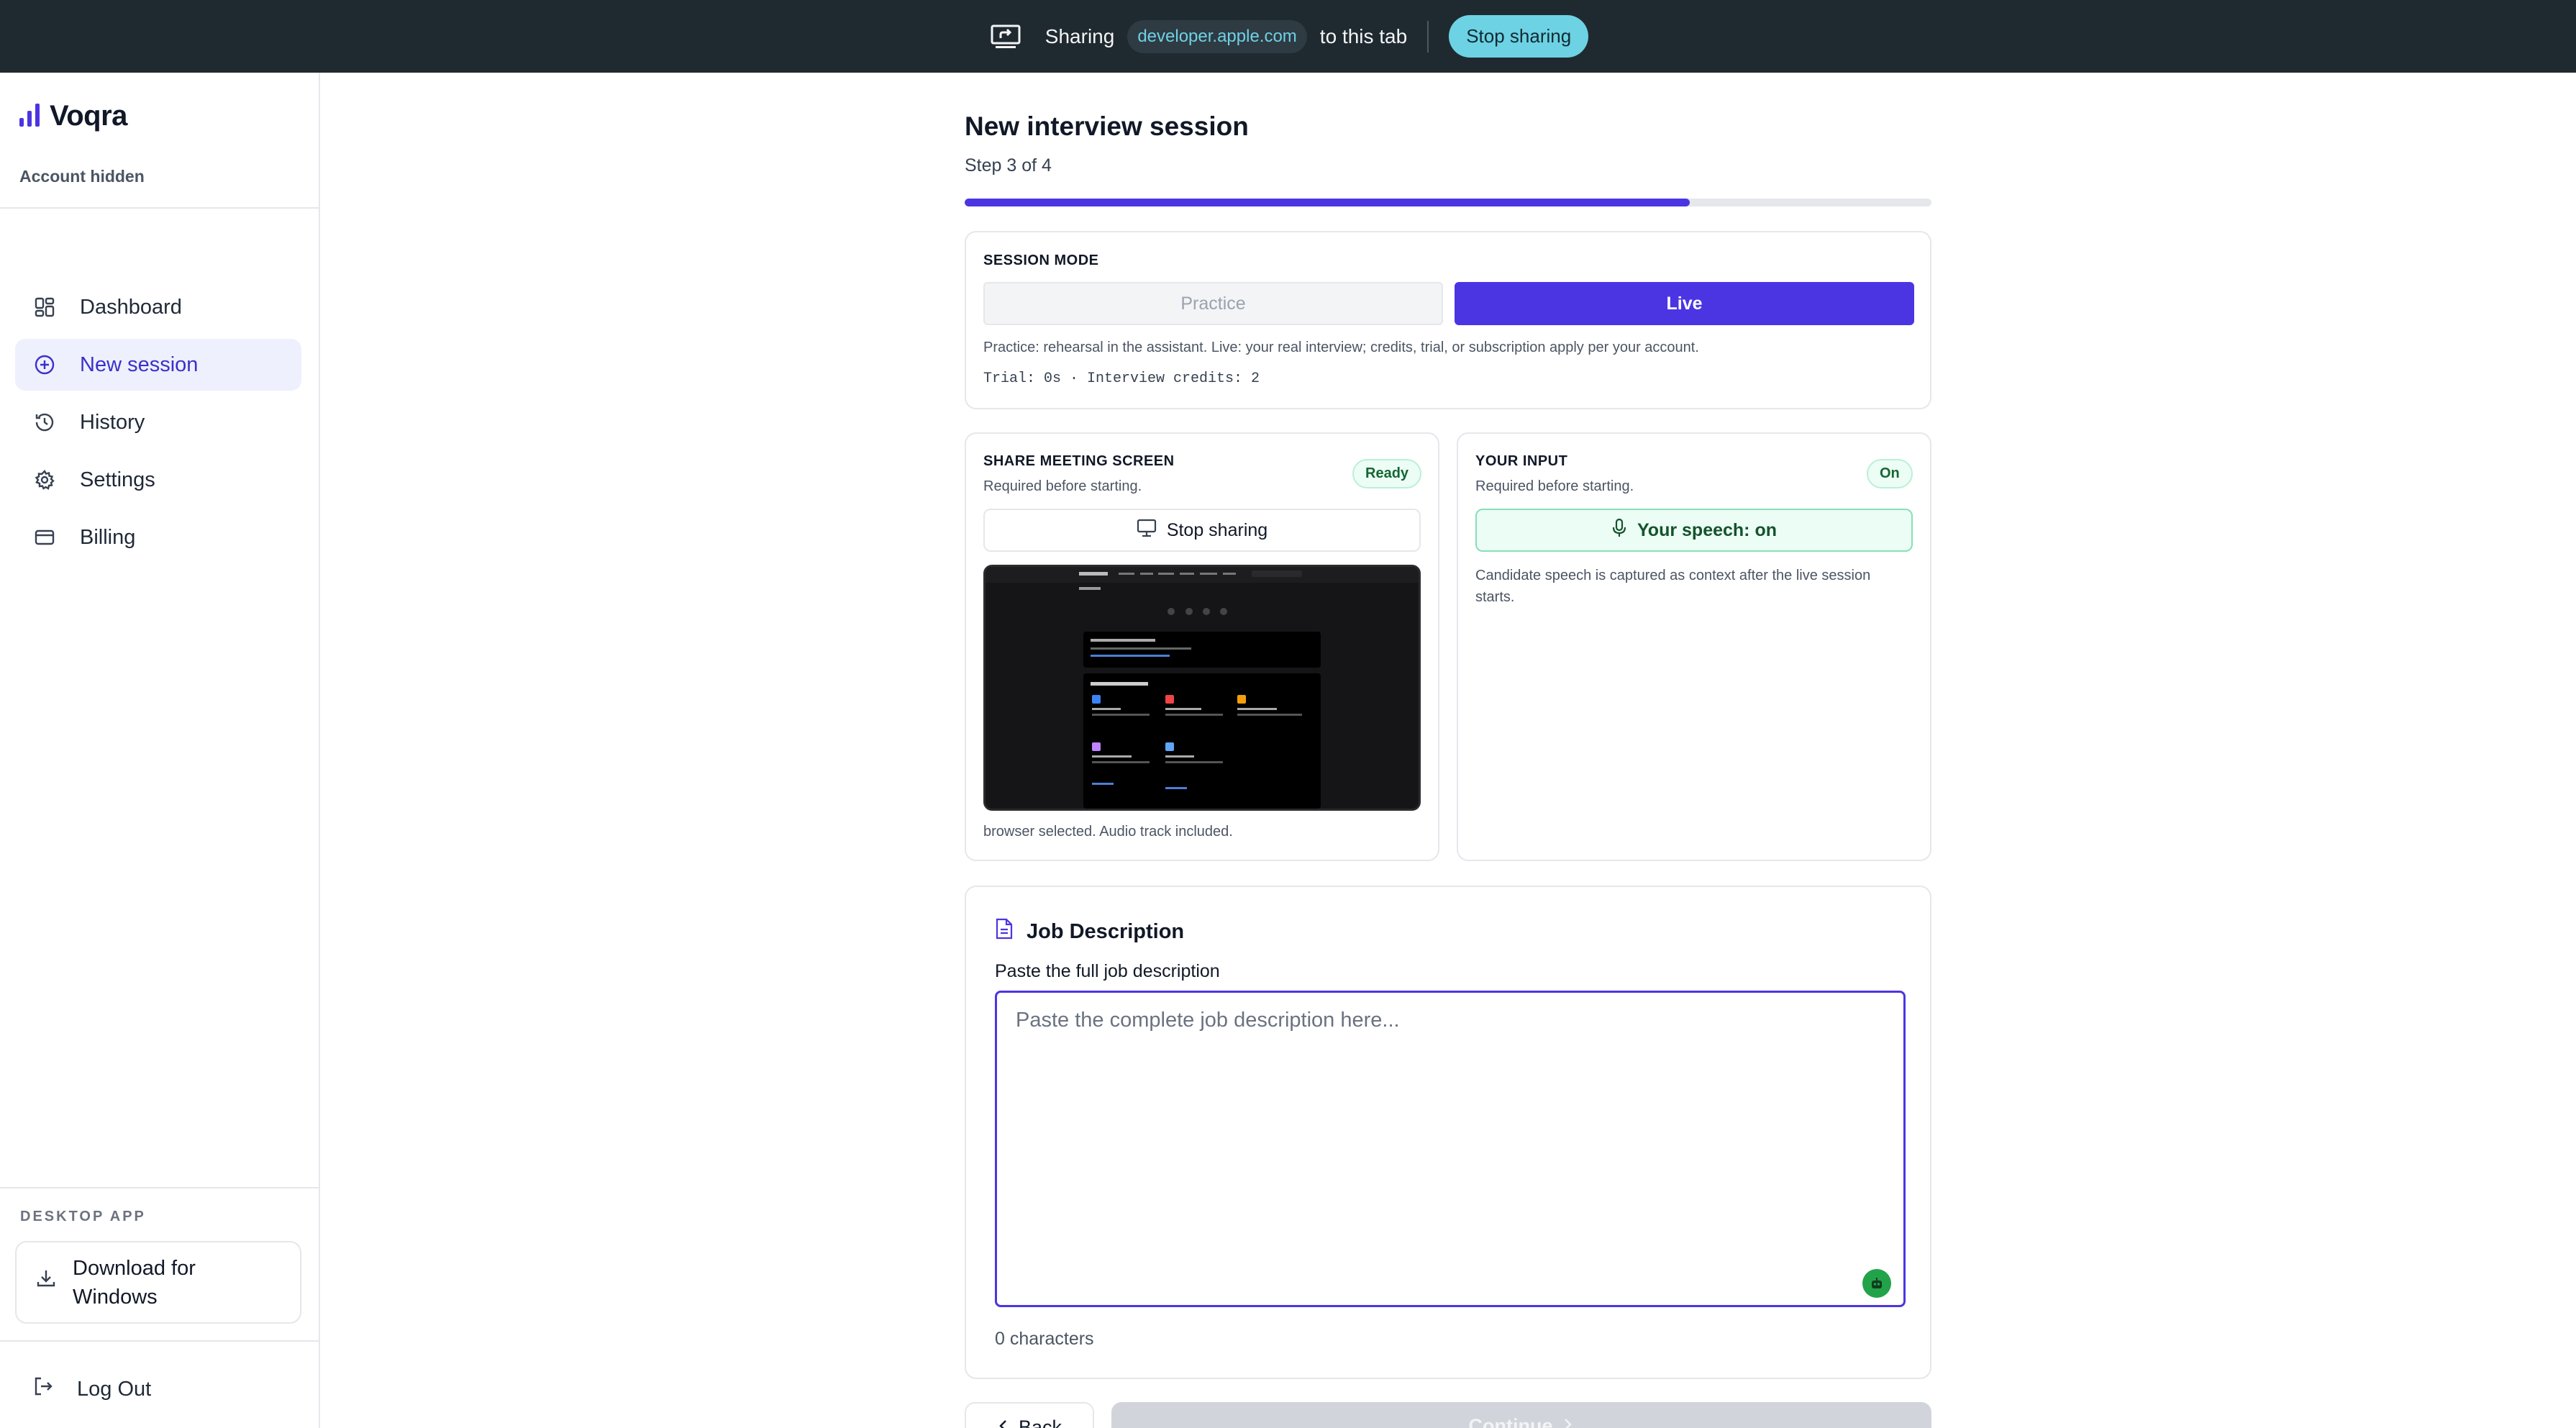 The width and height of the screenshot is (2576, 1428). What do you see at coordinates (83, 1216) in the screenshot?
I see `desktop-app-label: DESKTOP APP` at bounding box center [83, 1216].